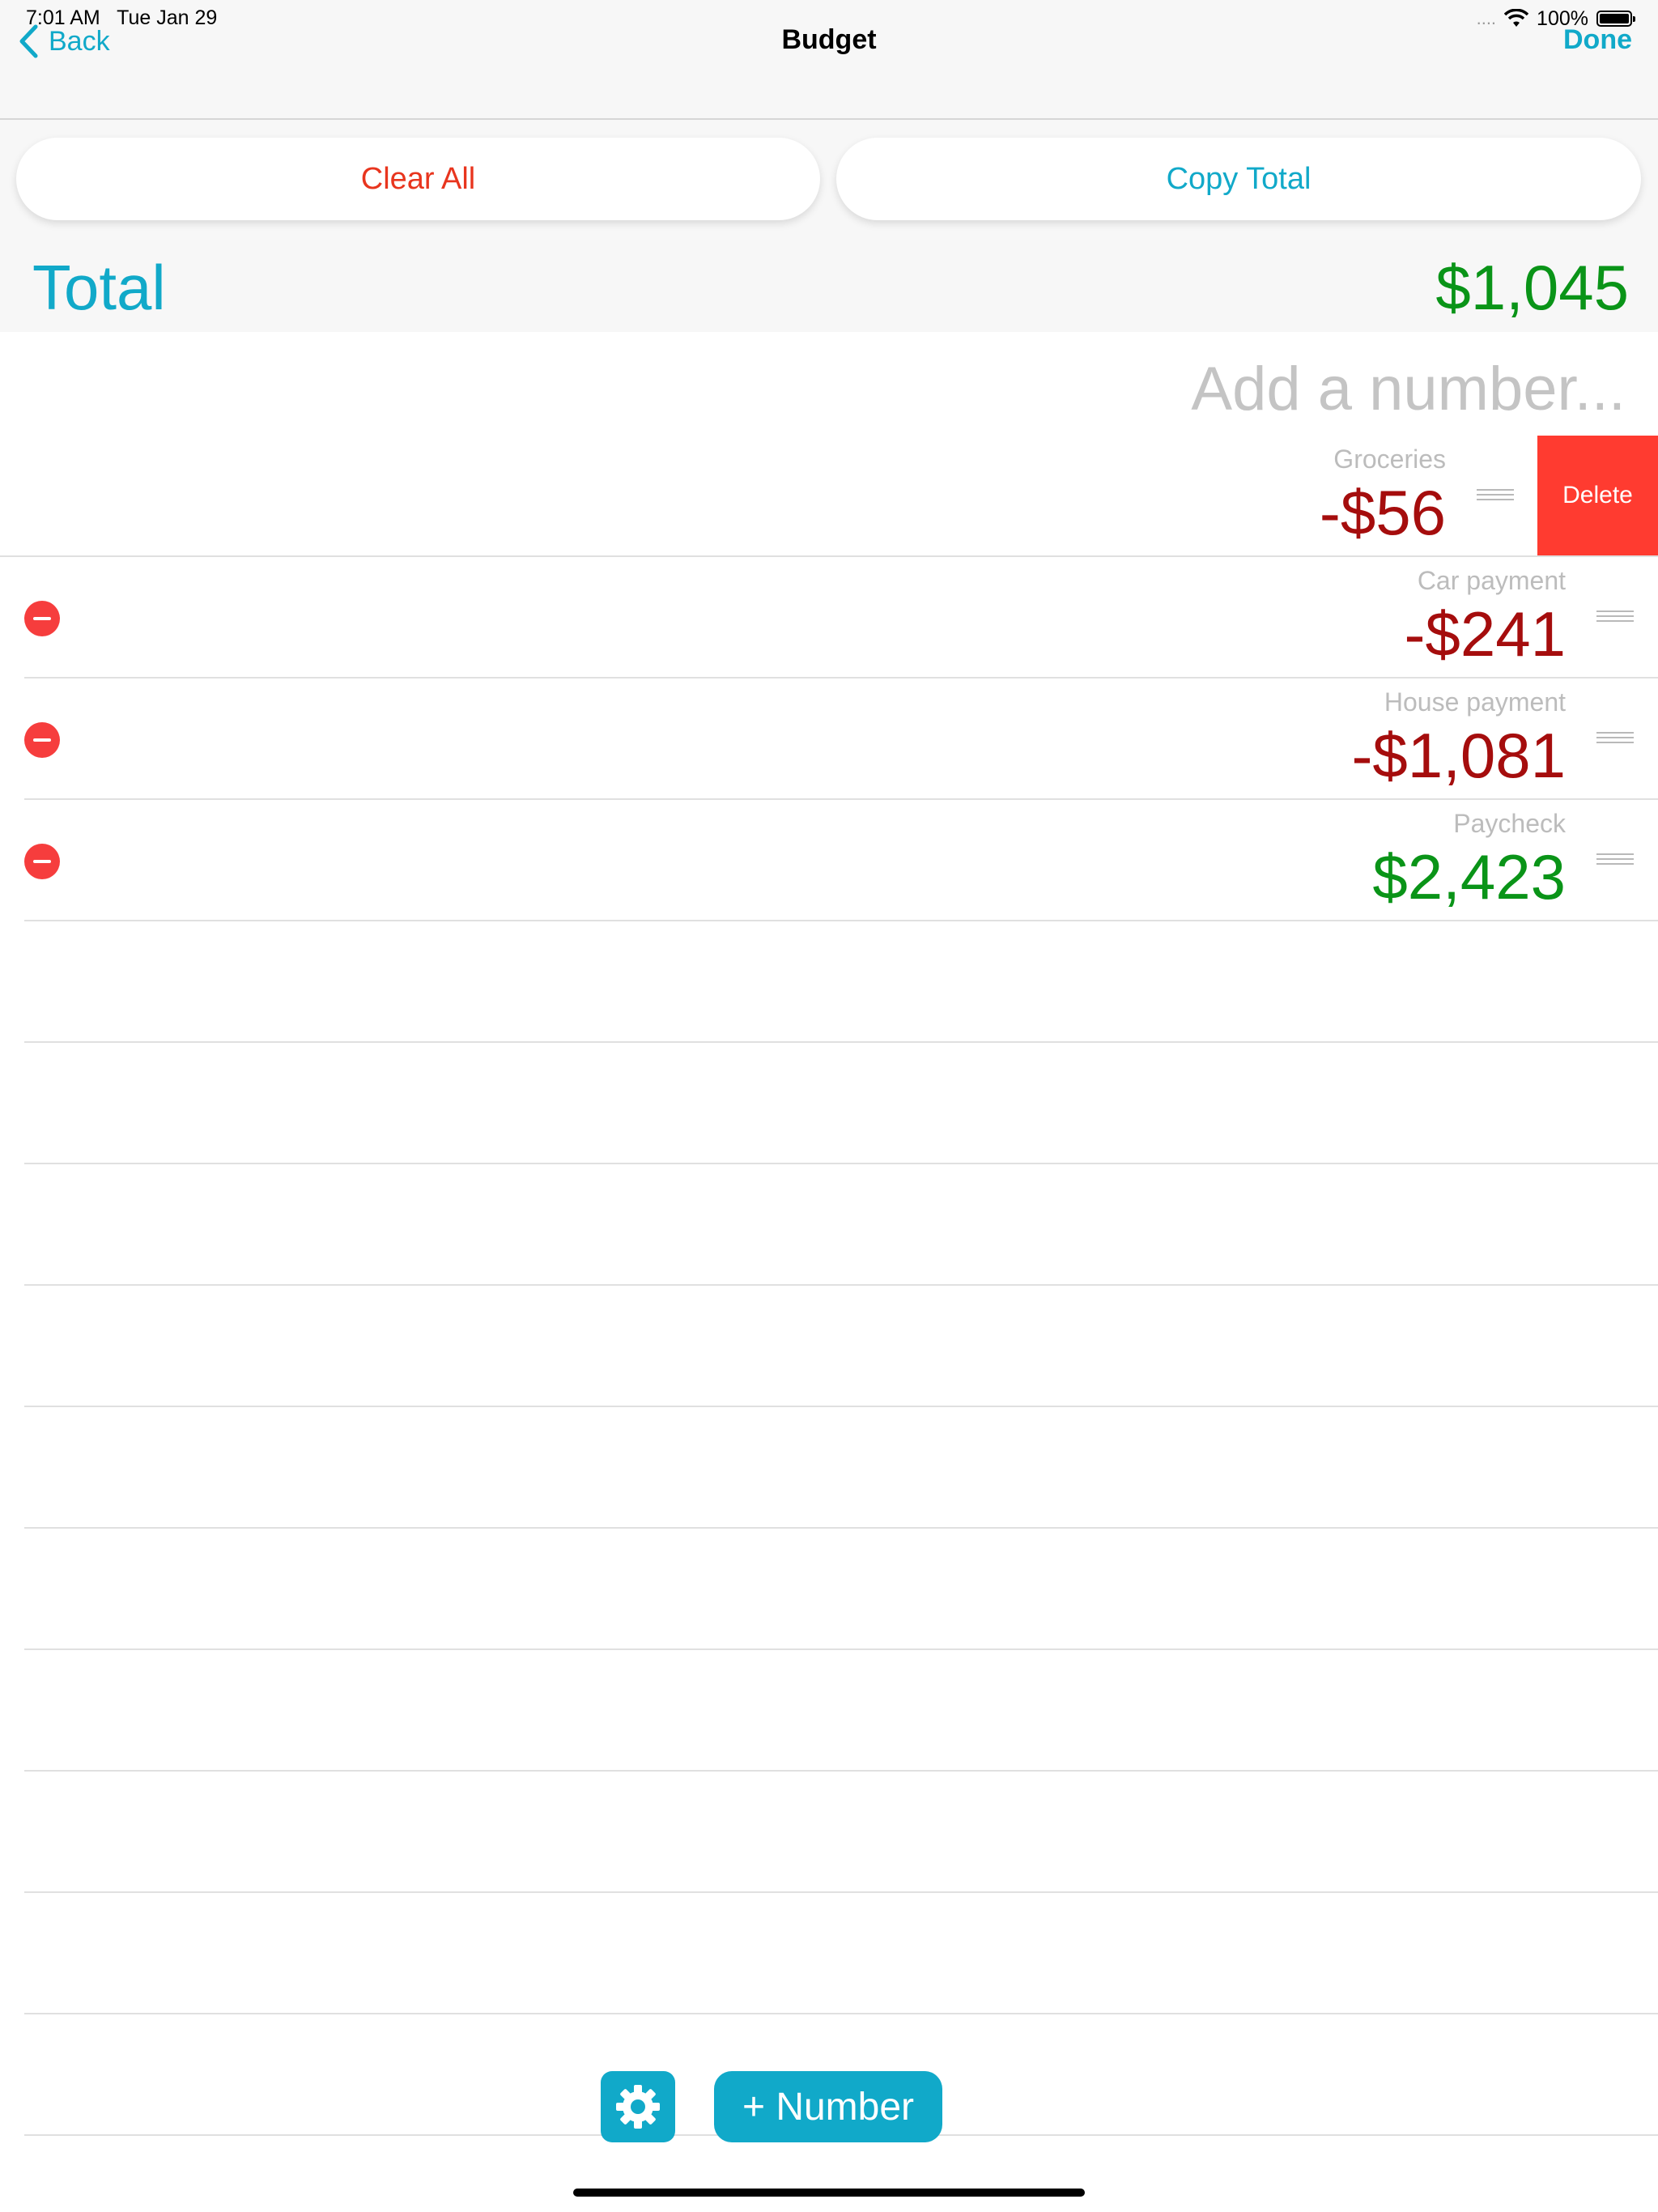 This screenshot has height=2212, width=1658. Describe the element at coordinates (1532, 288) in the screenshot. I see `total-value: $1,045` at that location.